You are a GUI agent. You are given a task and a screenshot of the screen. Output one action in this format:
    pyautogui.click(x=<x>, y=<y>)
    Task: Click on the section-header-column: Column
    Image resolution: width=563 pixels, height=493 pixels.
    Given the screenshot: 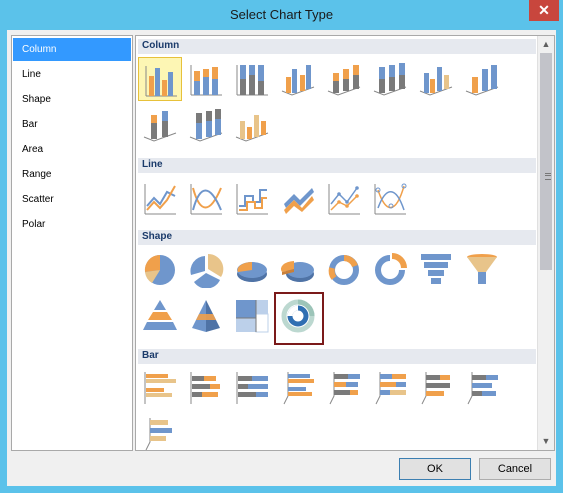 What is the action you would take?
    pyautogui.click(x=337, y=46)
    